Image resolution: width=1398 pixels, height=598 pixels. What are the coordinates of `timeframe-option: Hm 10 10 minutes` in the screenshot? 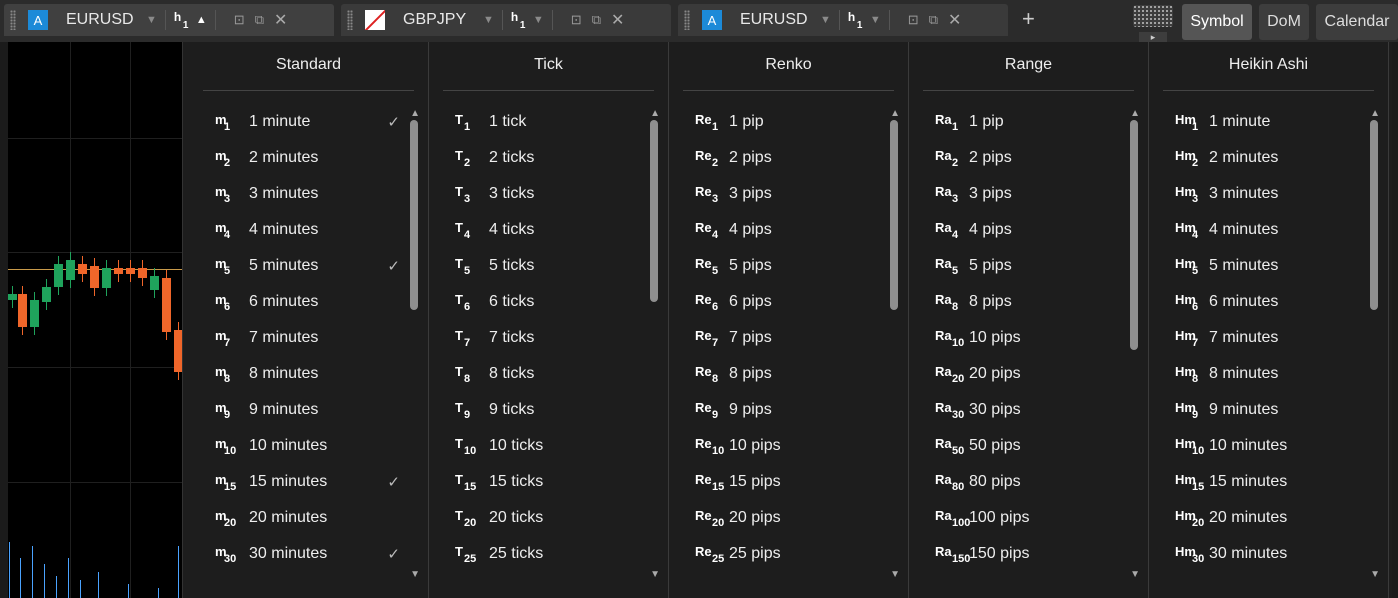 It's located at (1256, 446).